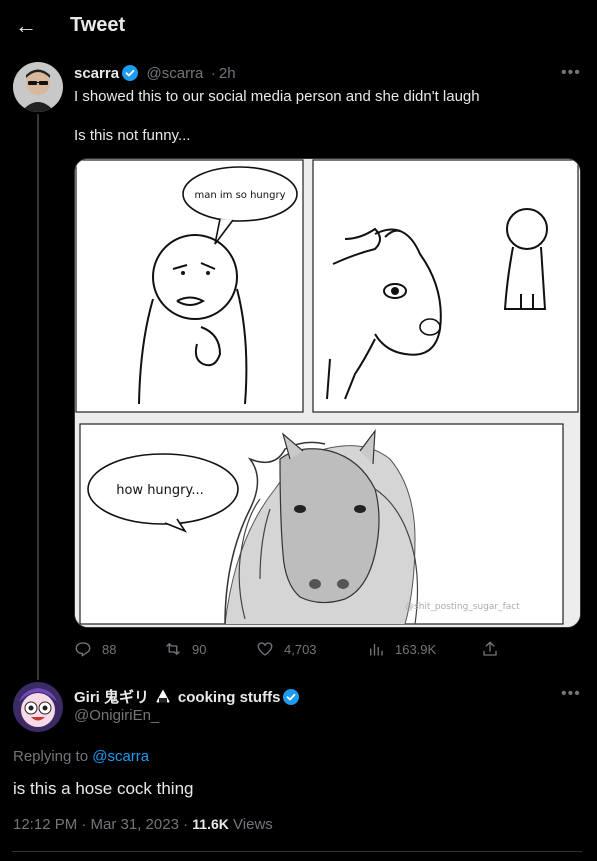  Describe the element at coordinates (298, 26) in the screenshot. I see `top-bar: ← Tweet` at that location.